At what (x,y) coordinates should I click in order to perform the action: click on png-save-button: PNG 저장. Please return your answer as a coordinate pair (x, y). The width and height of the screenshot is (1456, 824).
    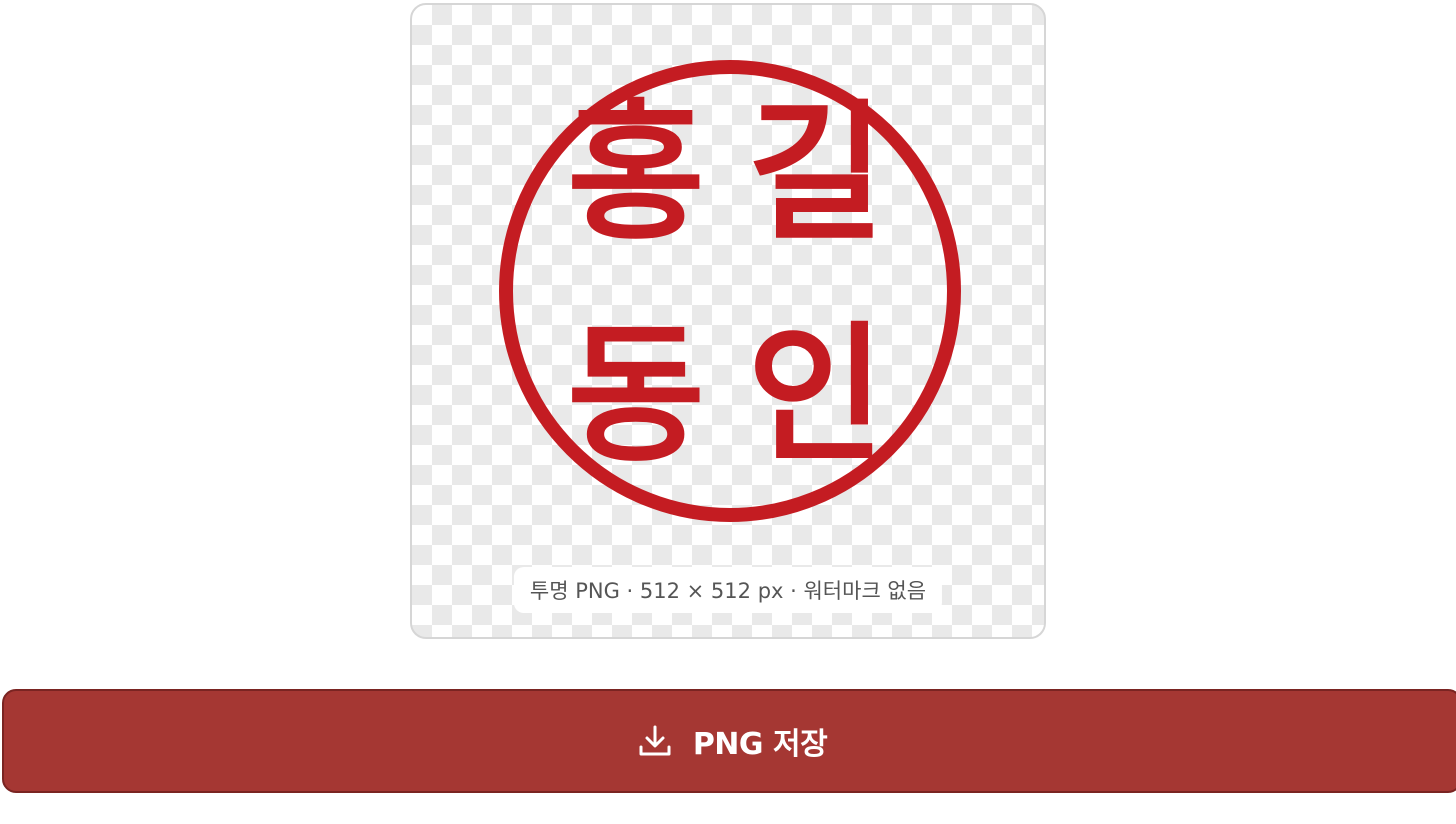
    Looking at the image, I should click on (729, 741).